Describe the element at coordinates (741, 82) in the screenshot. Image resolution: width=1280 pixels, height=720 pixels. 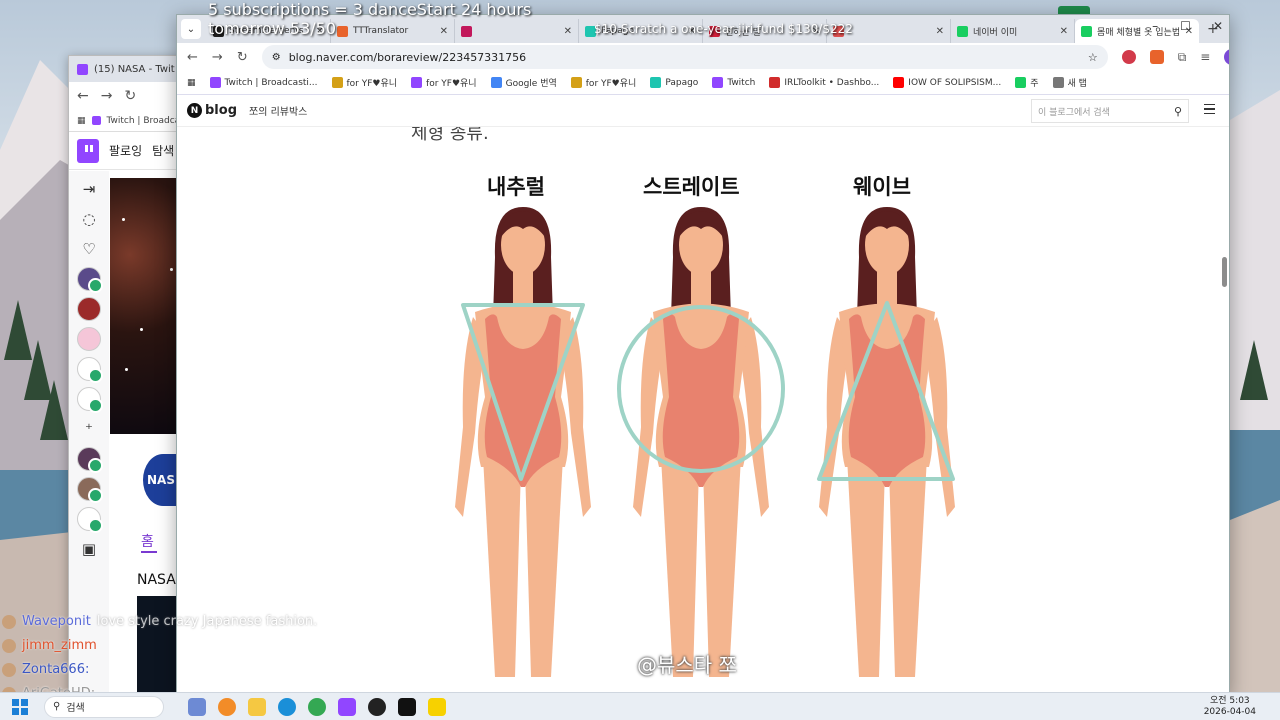
I see `bookmark-label: Twitch` at that location.